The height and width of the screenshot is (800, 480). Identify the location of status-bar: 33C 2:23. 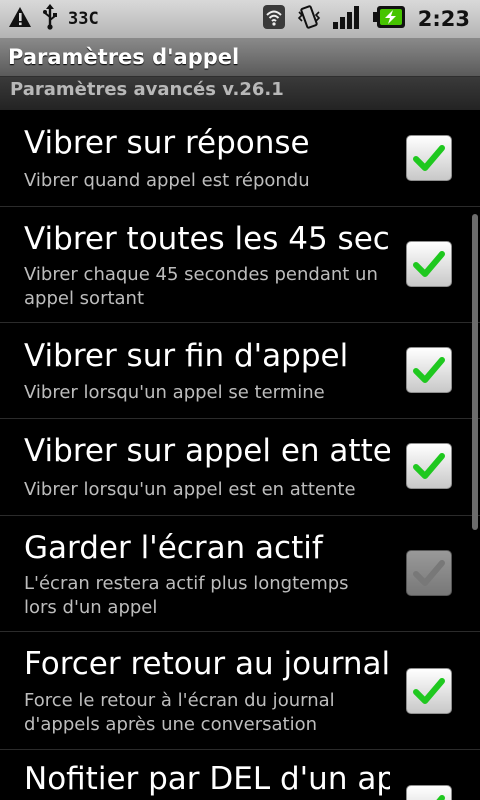
(240, 19).